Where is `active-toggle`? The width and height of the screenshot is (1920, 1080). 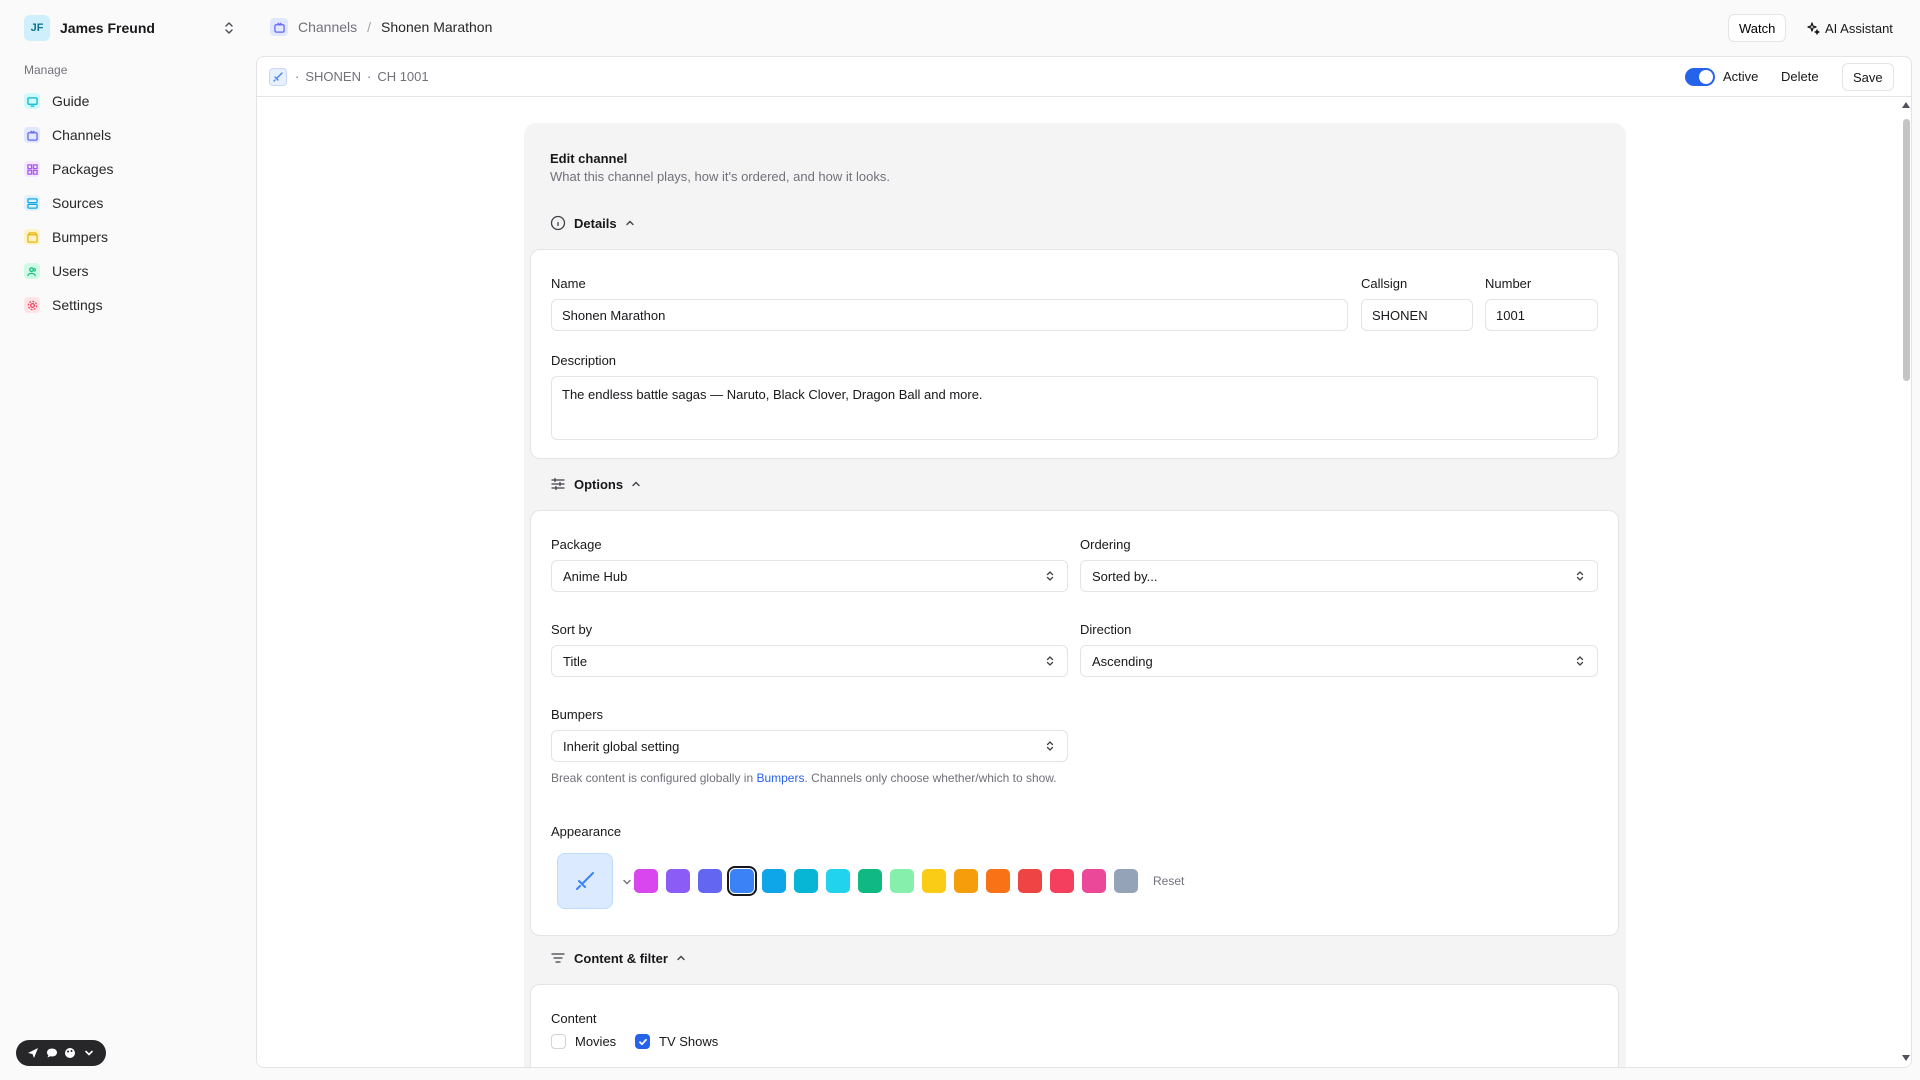
active-toggle is located at coordinates (1700, 77).